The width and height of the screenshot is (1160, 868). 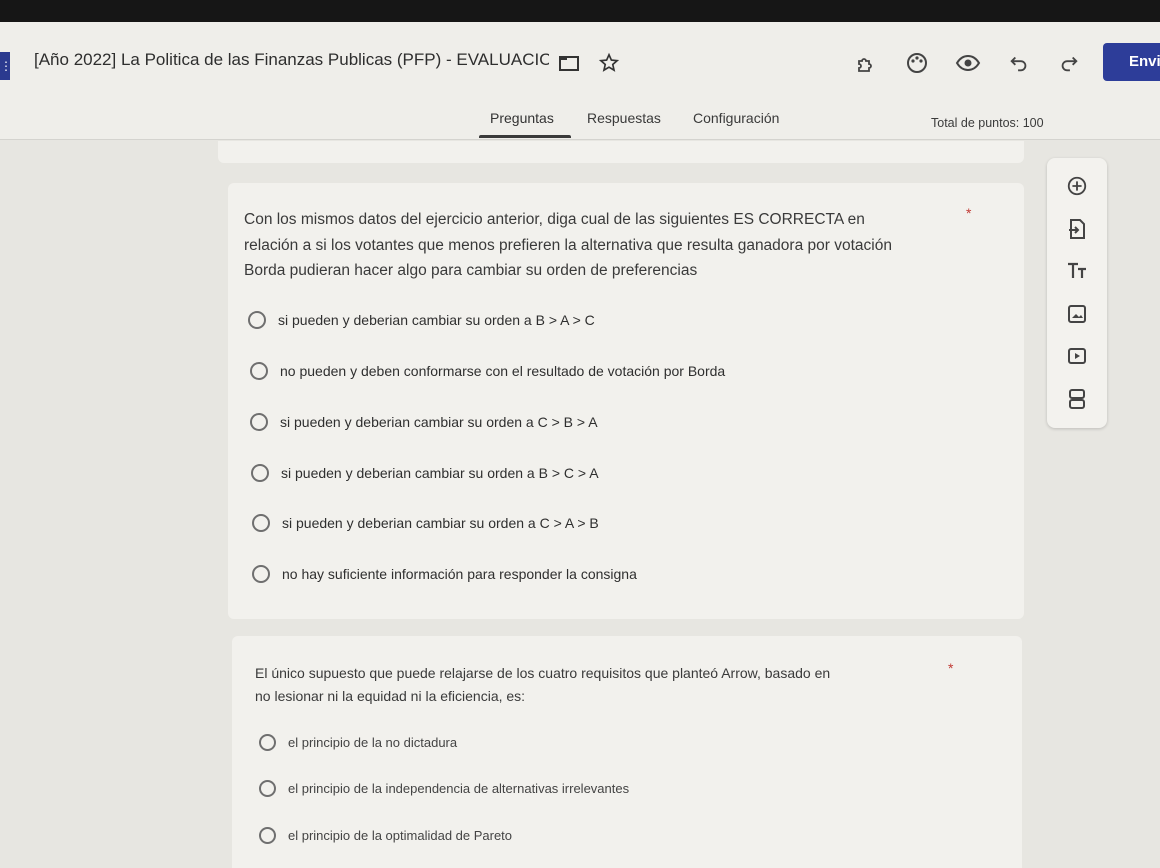 I want to click on import-questions-icon, so click(x=1077, y=229).